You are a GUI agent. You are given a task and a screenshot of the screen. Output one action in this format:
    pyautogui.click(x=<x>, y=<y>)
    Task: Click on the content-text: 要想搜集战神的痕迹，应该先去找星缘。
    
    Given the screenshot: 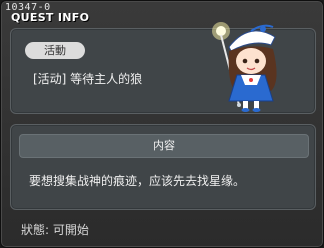 What is the action you would take?
    pyautogui.click(x=137, y=181)
    